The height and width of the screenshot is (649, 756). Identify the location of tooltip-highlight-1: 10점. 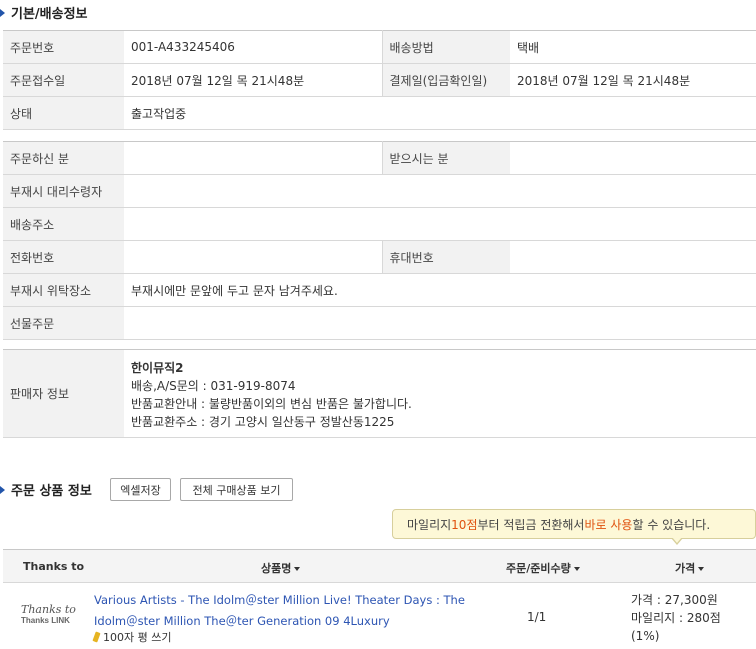
(464, 524).